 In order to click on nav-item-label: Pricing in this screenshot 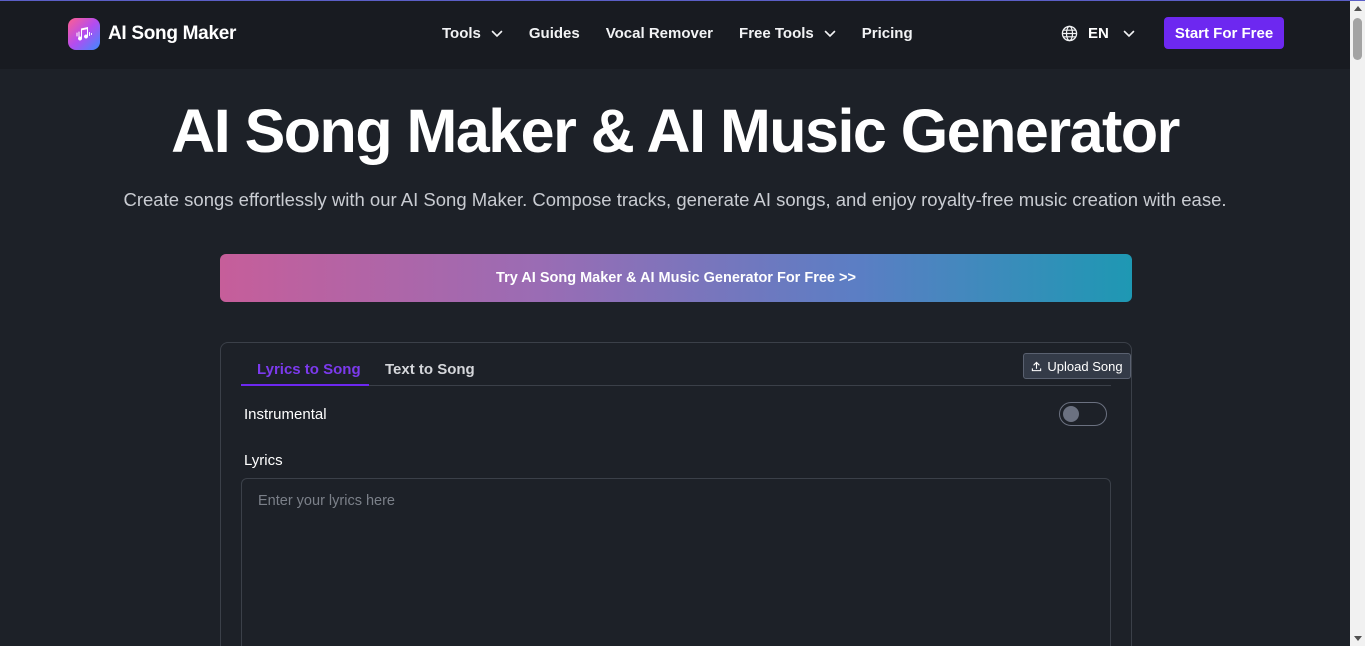, I will do `click(887, 33)`.